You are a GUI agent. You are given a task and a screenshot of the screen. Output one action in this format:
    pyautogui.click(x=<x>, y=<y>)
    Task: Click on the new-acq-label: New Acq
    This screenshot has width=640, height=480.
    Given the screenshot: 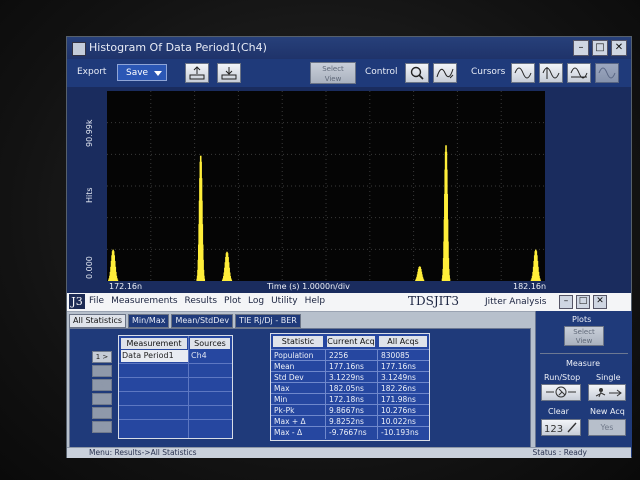 What is the action you would take?
    pyautogui.click(x=607, y=411)
    